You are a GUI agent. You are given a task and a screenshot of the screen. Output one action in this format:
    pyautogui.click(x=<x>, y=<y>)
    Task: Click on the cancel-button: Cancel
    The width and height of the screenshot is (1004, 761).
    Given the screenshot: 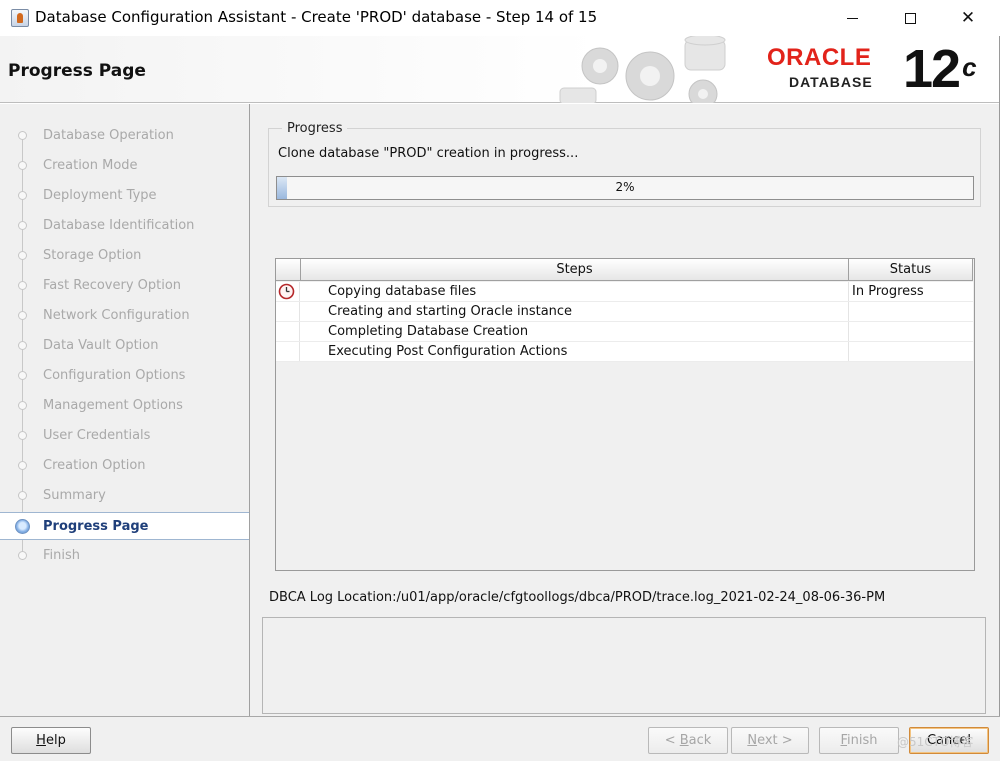 What is the action you would take?
    pyautogui.click(x=949, y=740)
    